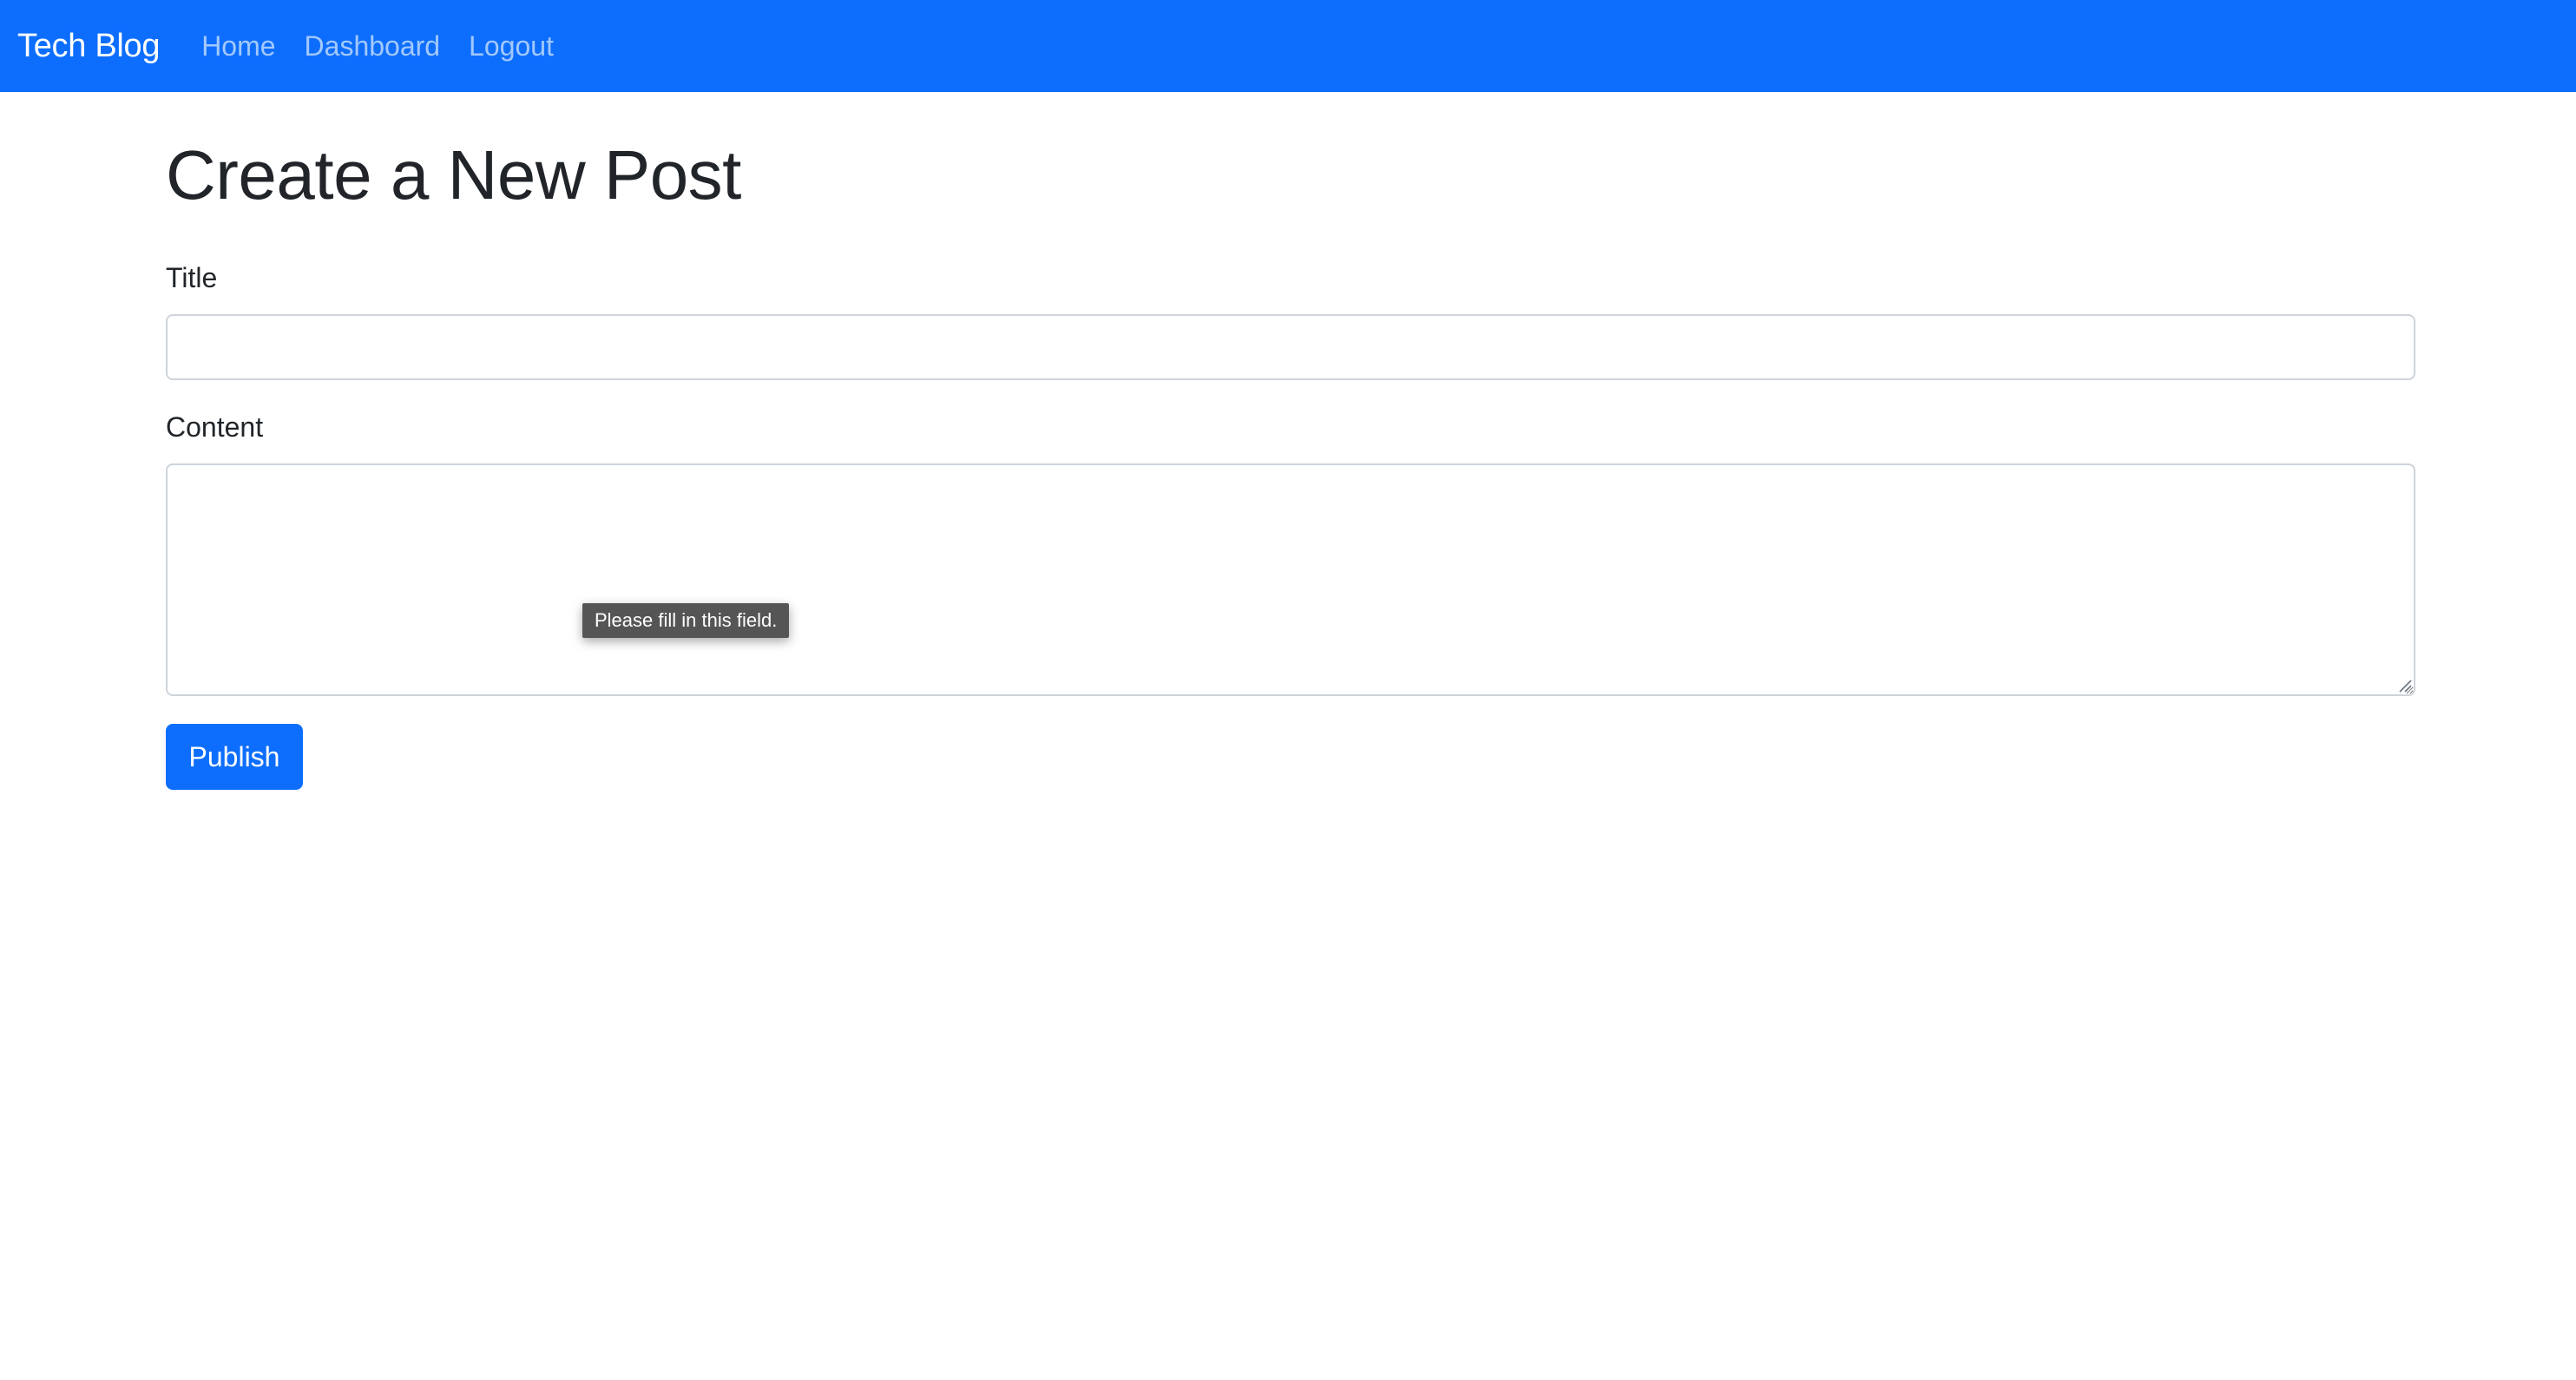  What do you see at coordinates (1290, 347) in the screenshot?
I see `title-input` at bounding box center [1290, 347].